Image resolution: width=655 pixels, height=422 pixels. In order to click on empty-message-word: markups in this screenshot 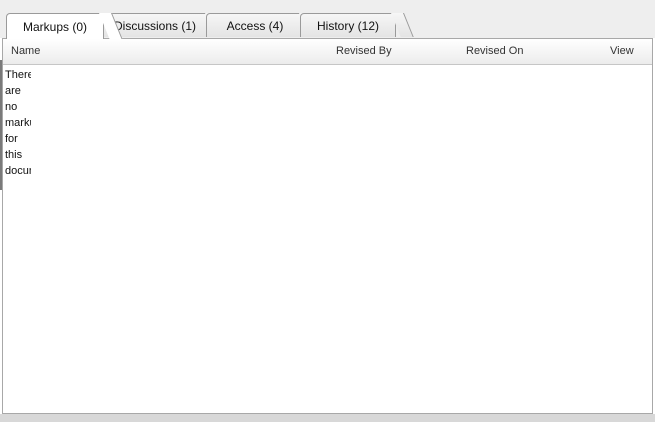, I will do `click(18, 123)`.